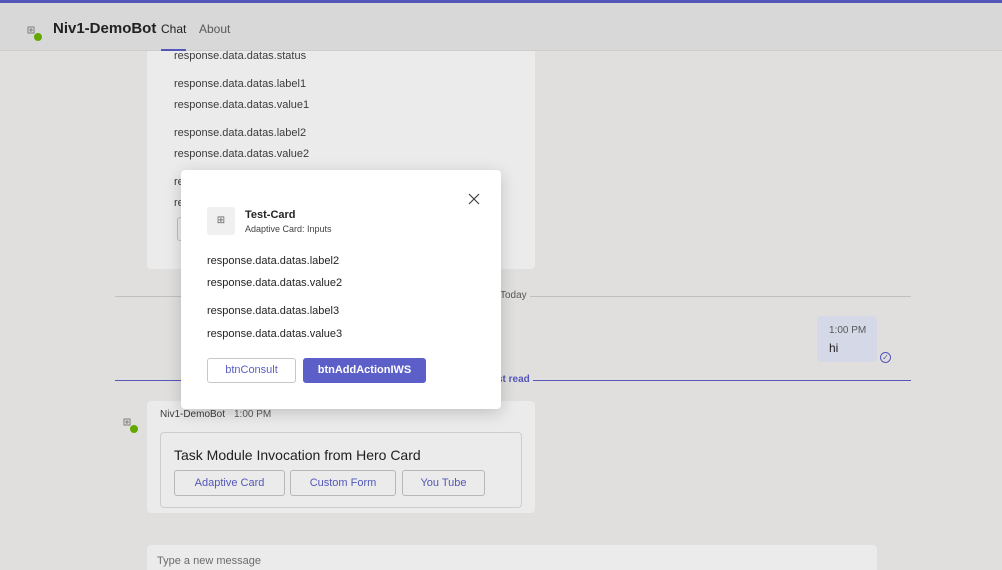  What do you see at coordinates (474, 199) in the screenshot?
I see `close-icon` at bounding box center [474, 199].